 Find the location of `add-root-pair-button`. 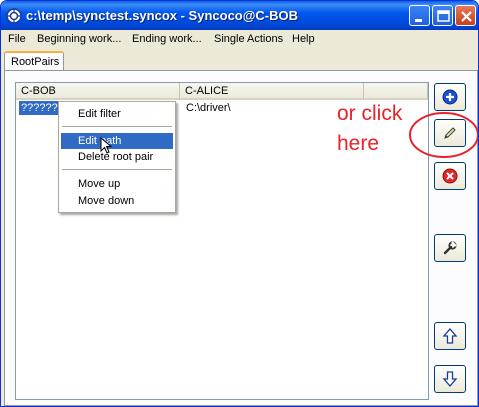

add-root-pair-button is located at coordinates (450, 97).